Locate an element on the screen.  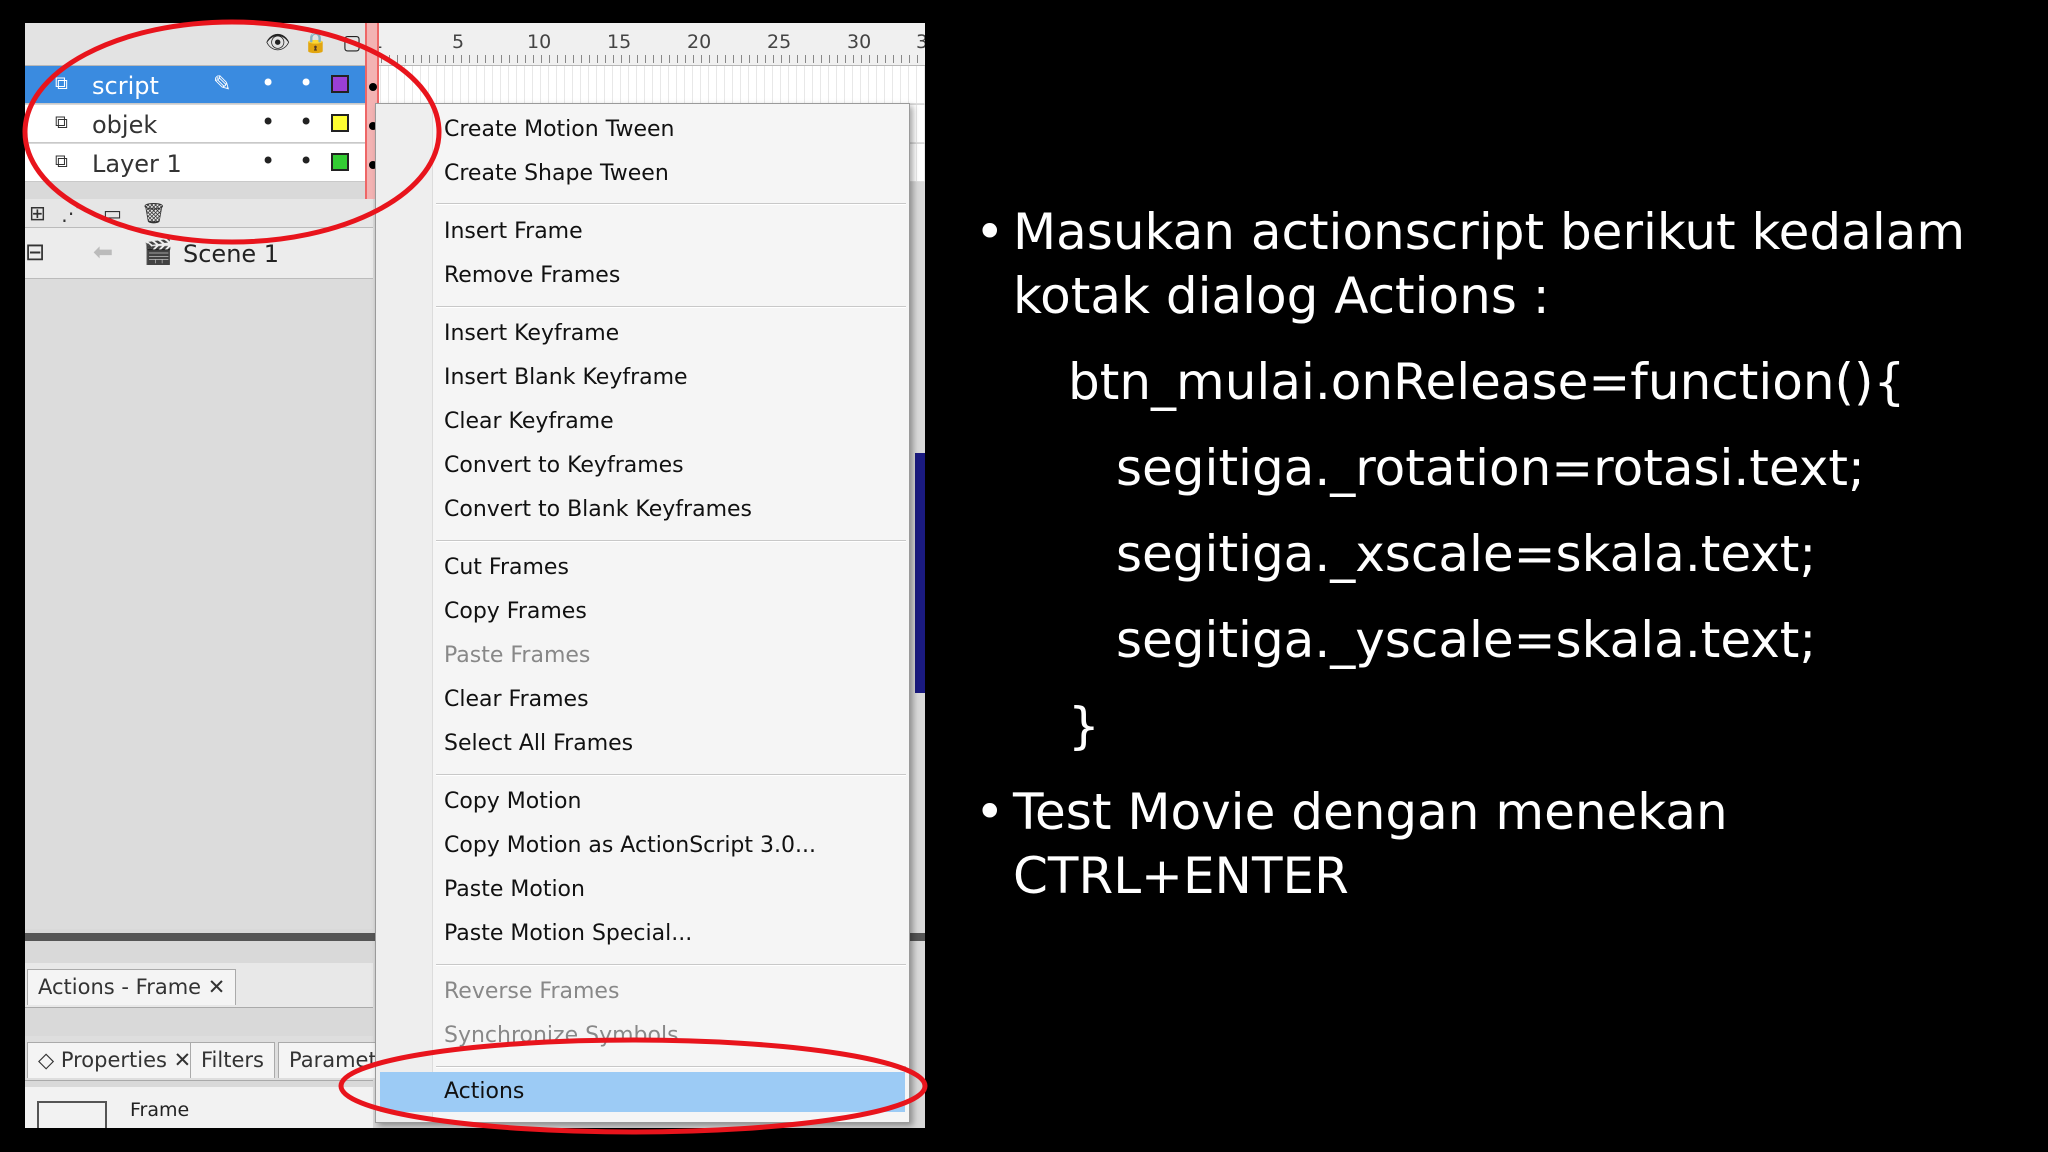
clapper-icon: 🎬 is located at coordinates (158, 252).